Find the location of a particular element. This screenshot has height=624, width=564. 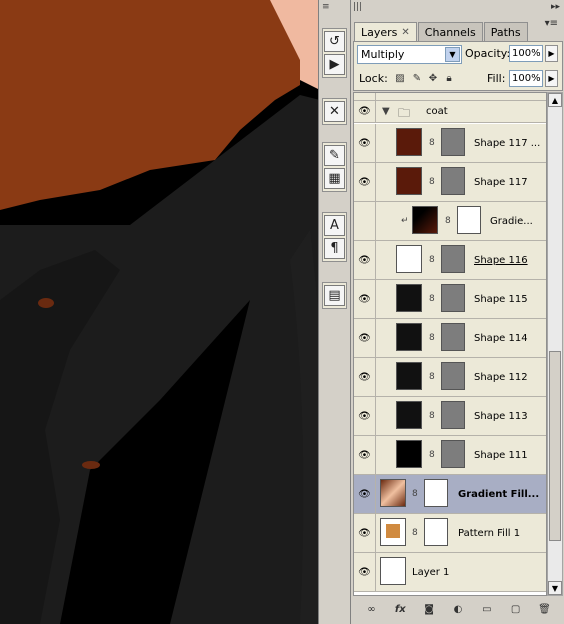

paragraph-icon: ¶ is located at coordinates (334, 248).